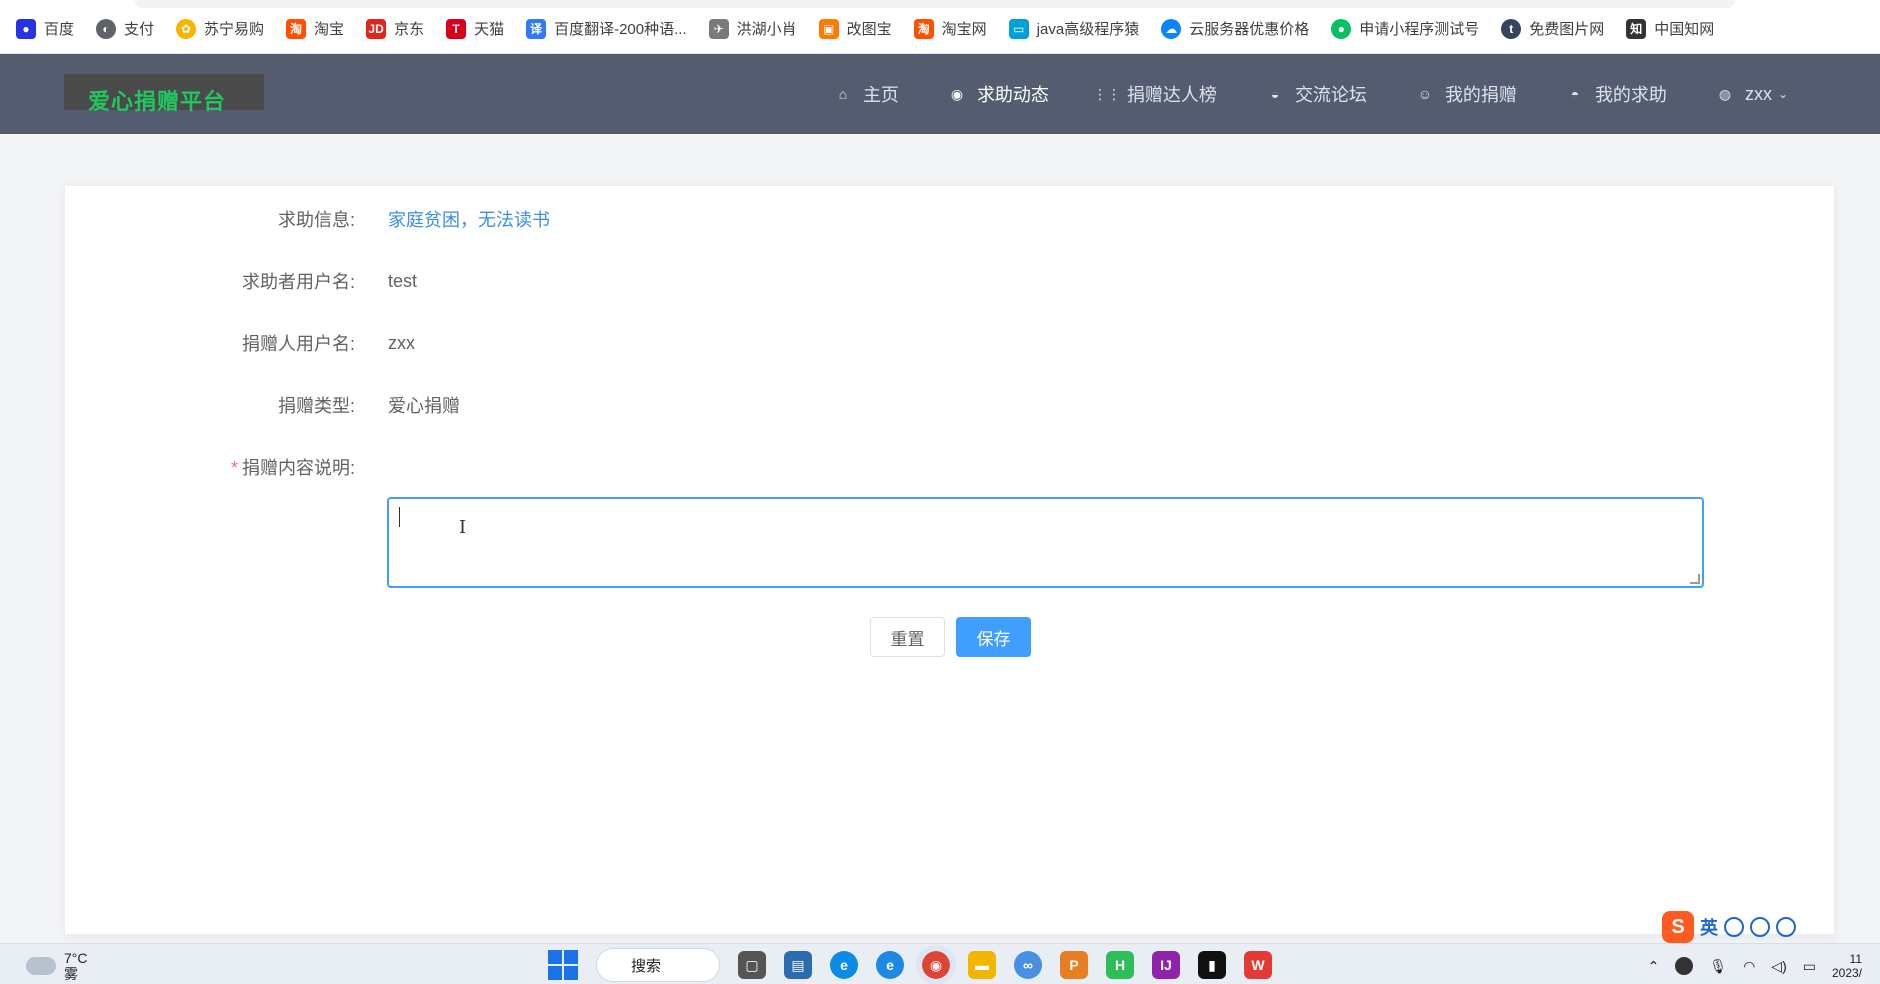 This screenshot has height=984, width=1880. What do you see at coordinates (315, 28) in the screenshot?
I see `bookmark-taobao: 淘淘宝` at bounding box center [315, 28].